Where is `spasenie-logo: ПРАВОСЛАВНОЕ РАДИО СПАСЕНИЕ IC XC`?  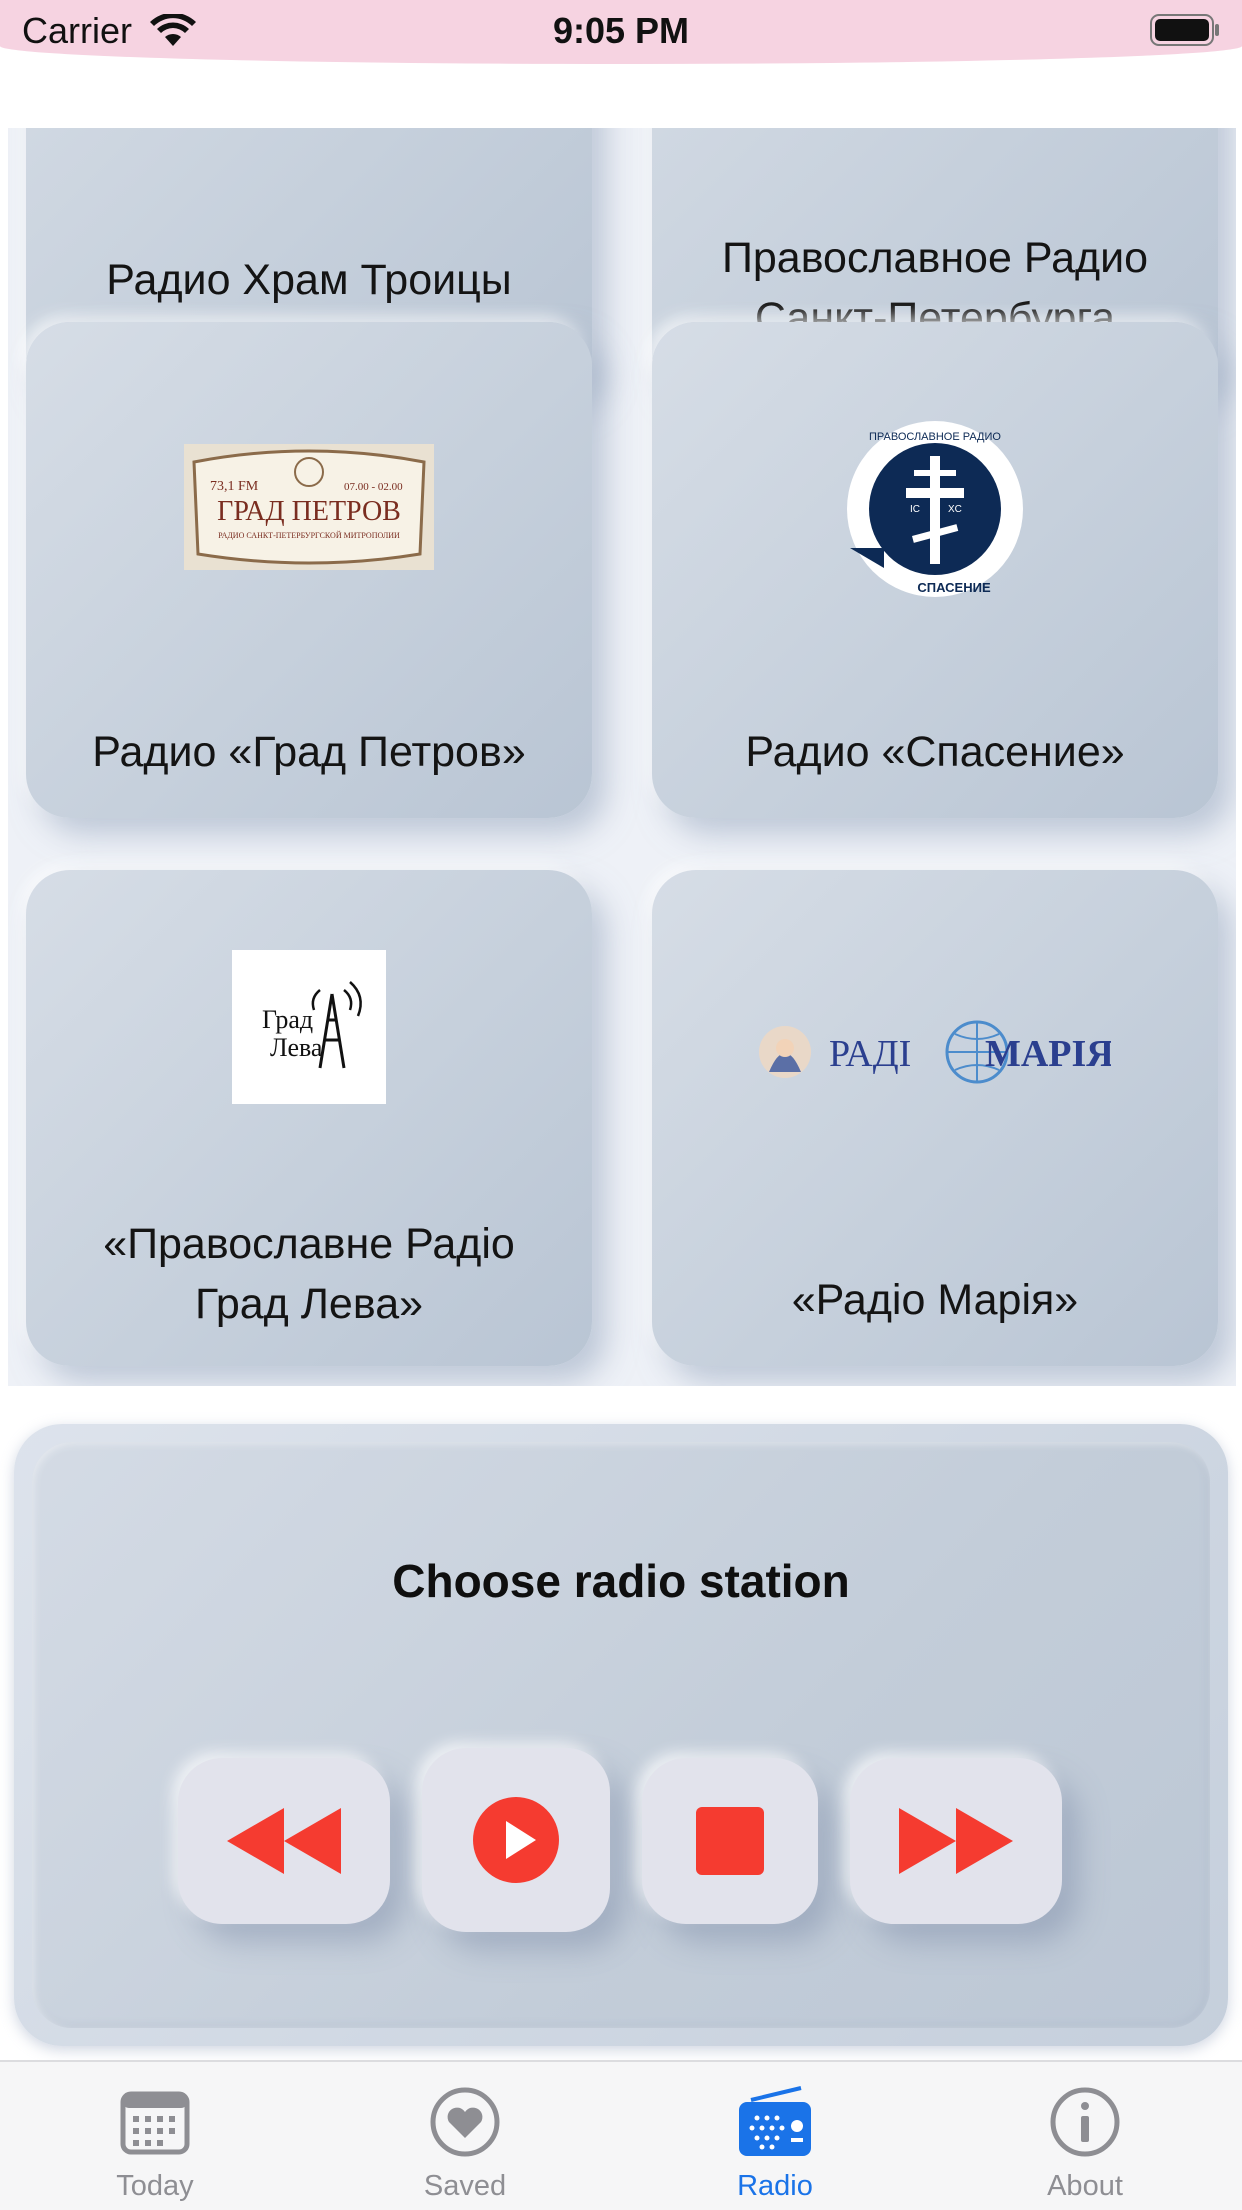
spasenie-logo: ПРАВОСЛАВНОЕ РАДИО СПАСЕНИЕ IC XC is located at coordinates (935, 509).